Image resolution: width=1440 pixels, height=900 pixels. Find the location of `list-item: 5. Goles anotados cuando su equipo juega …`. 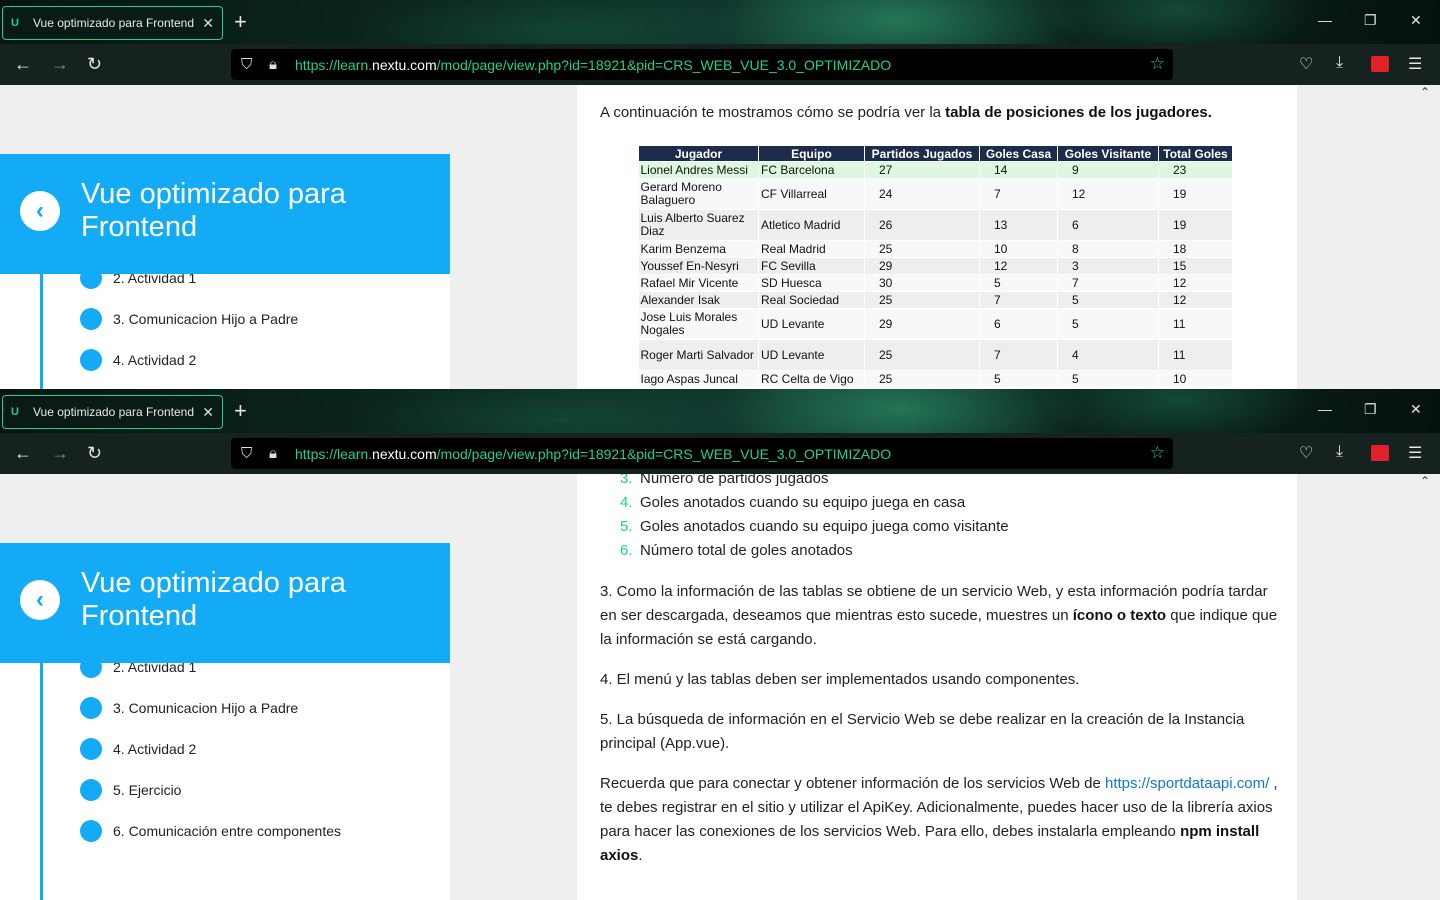

list-item: 5. Goles anotados cuando su equipo juega … is located at coordinates (814, 526).